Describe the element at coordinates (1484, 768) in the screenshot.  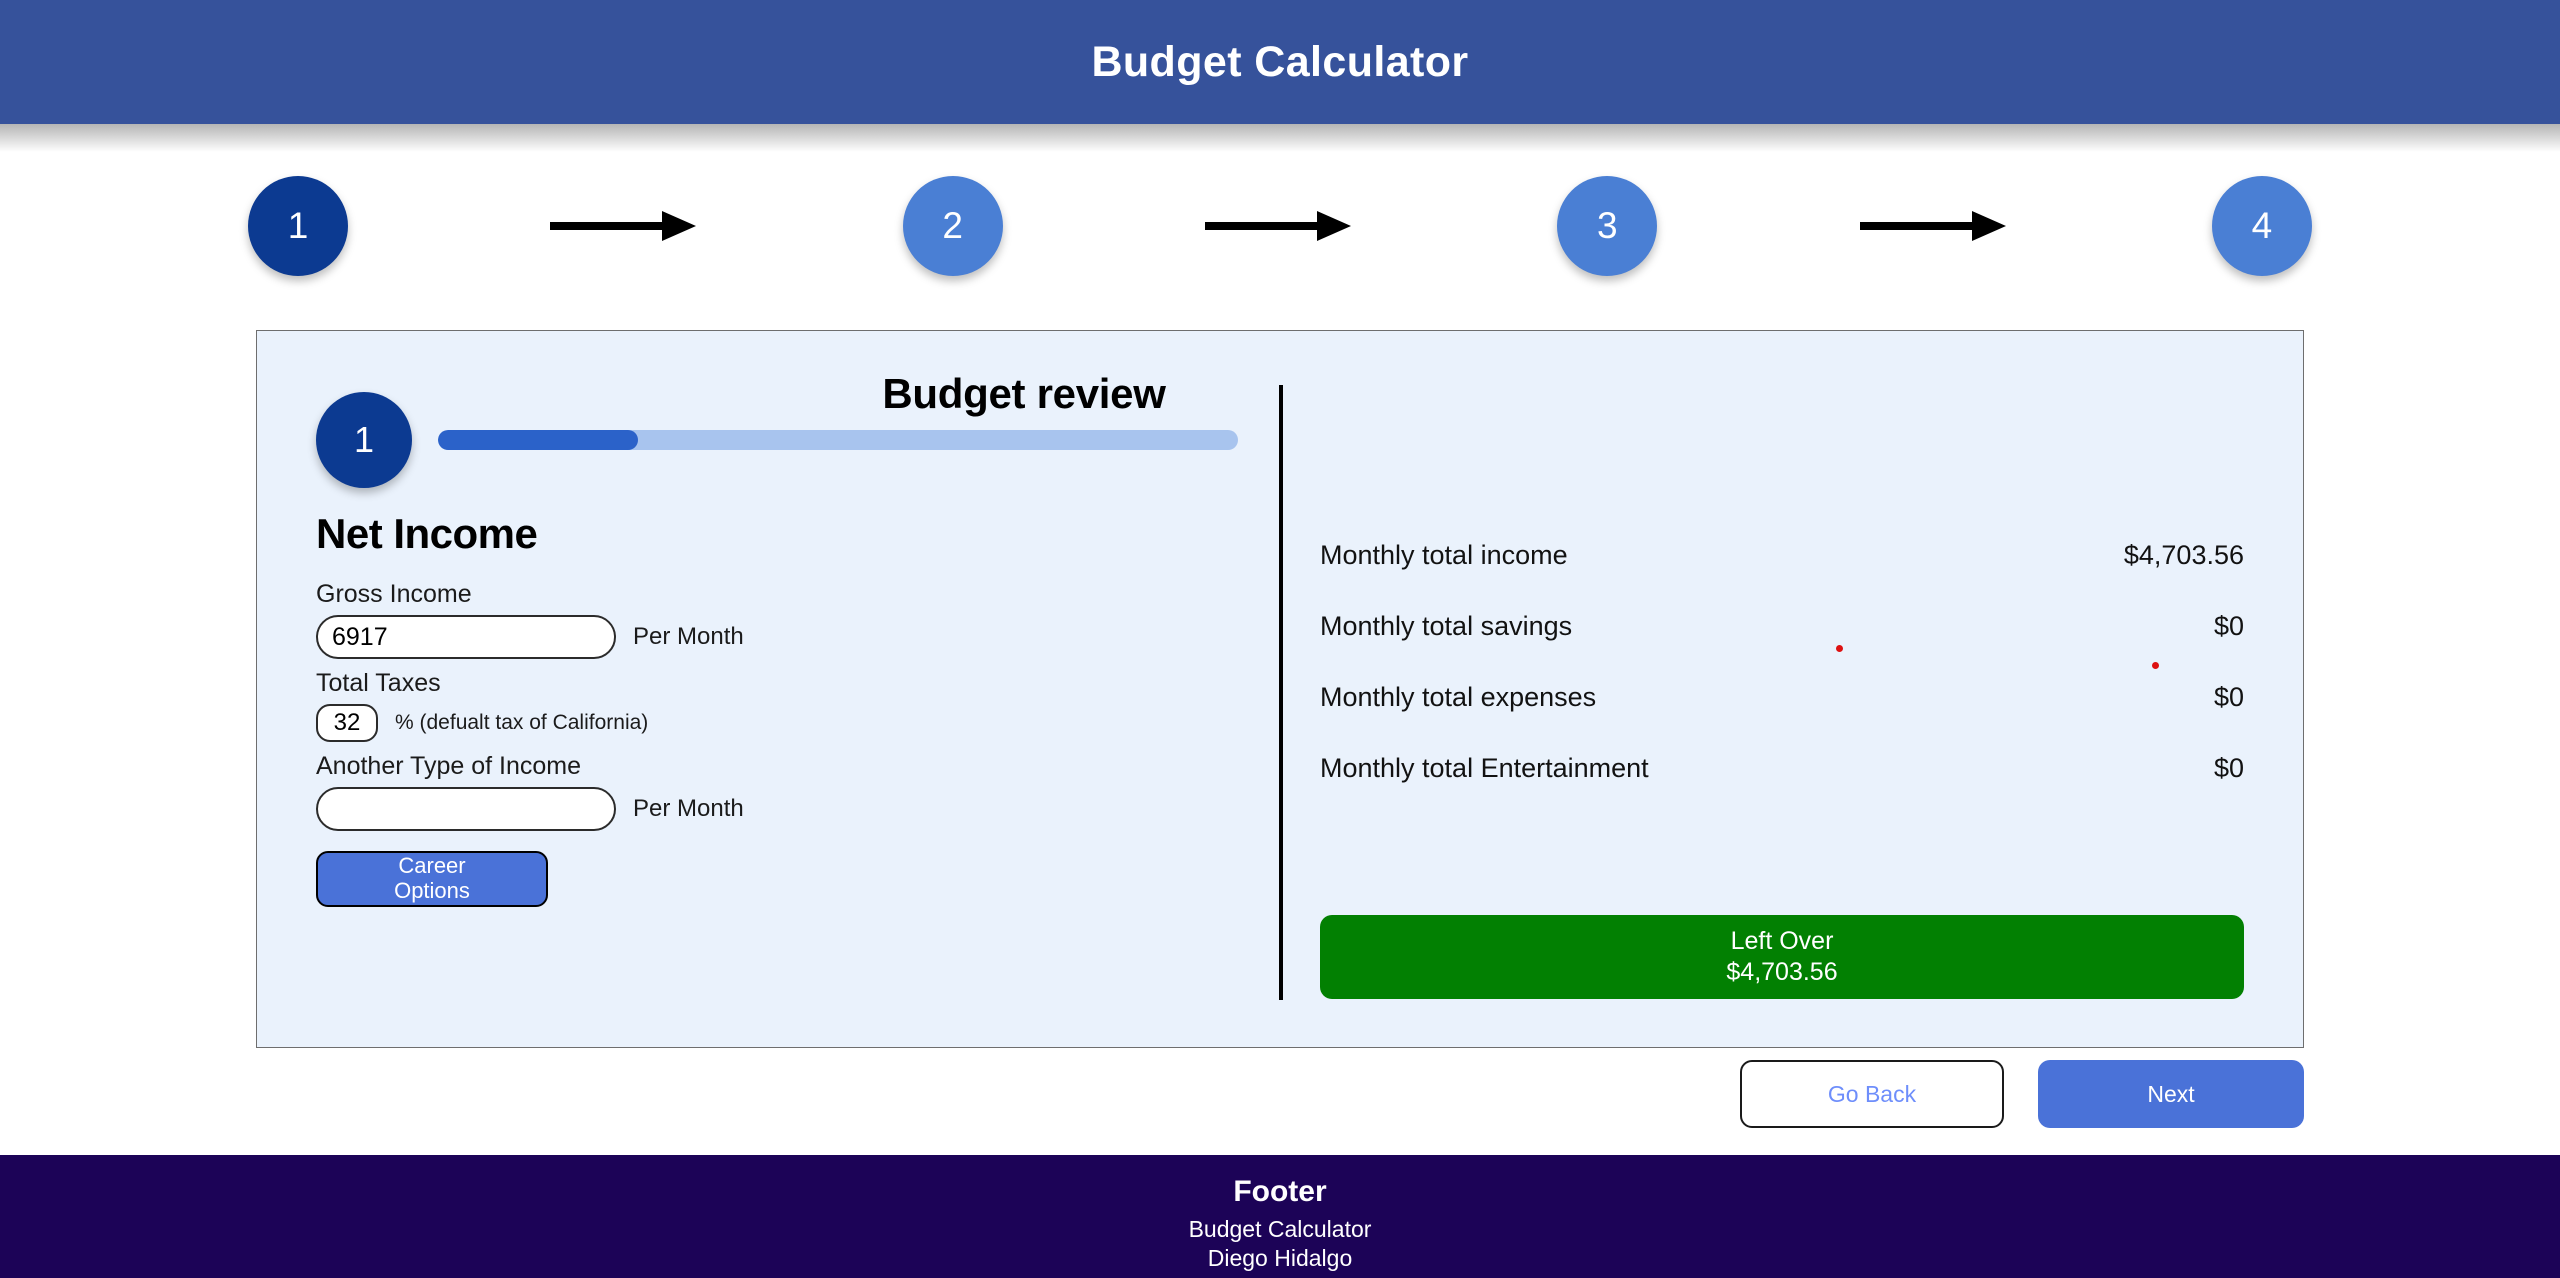
I see `review-row-label: Monthly total Entertainment` at that location.